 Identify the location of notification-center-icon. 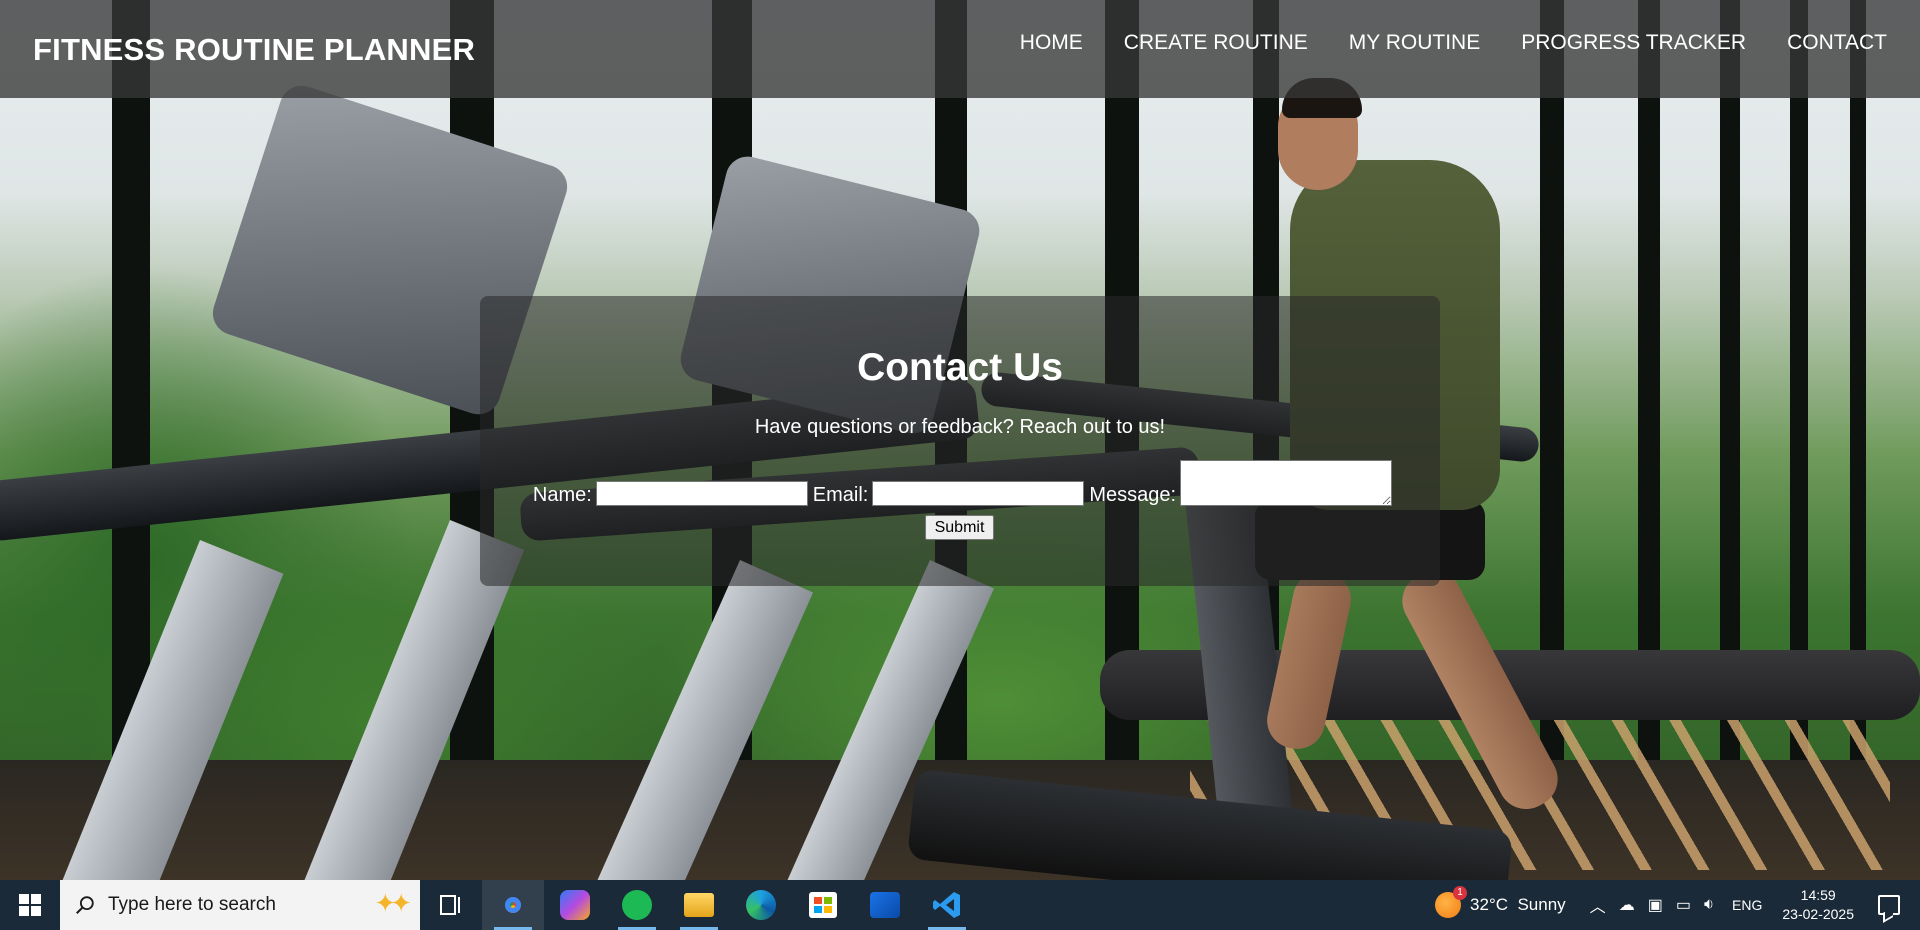
(1889, 905).